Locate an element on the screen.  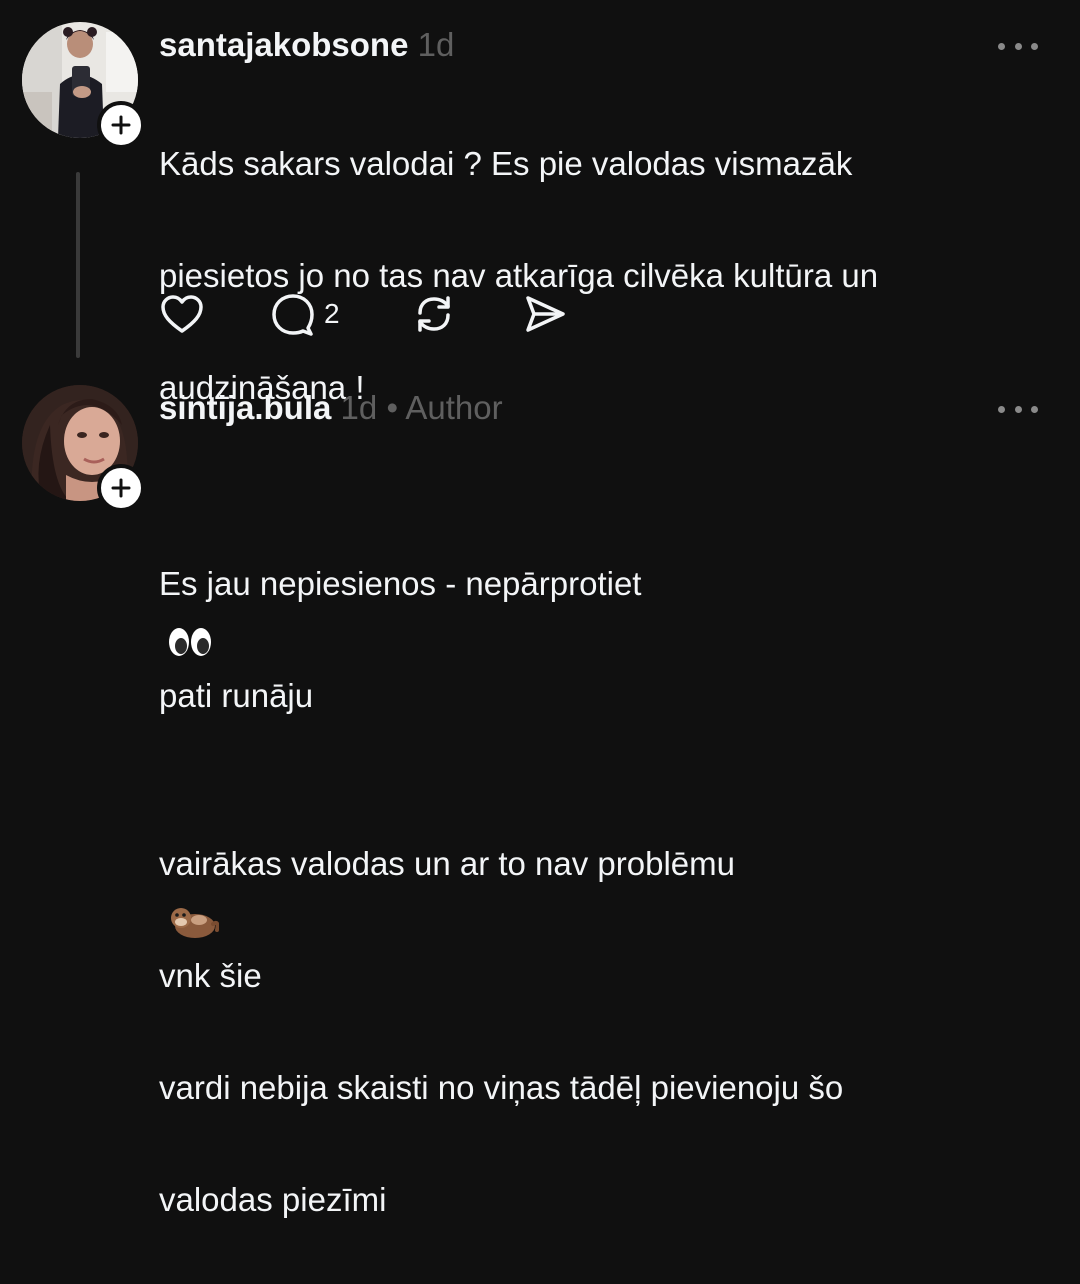
comment-line-text: vnk šie is located at coordinates (210, 975).